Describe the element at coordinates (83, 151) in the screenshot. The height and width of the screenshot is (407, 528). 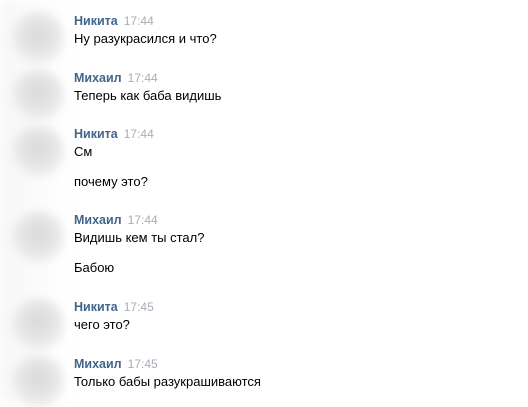
I see `message-text: См` at that location.